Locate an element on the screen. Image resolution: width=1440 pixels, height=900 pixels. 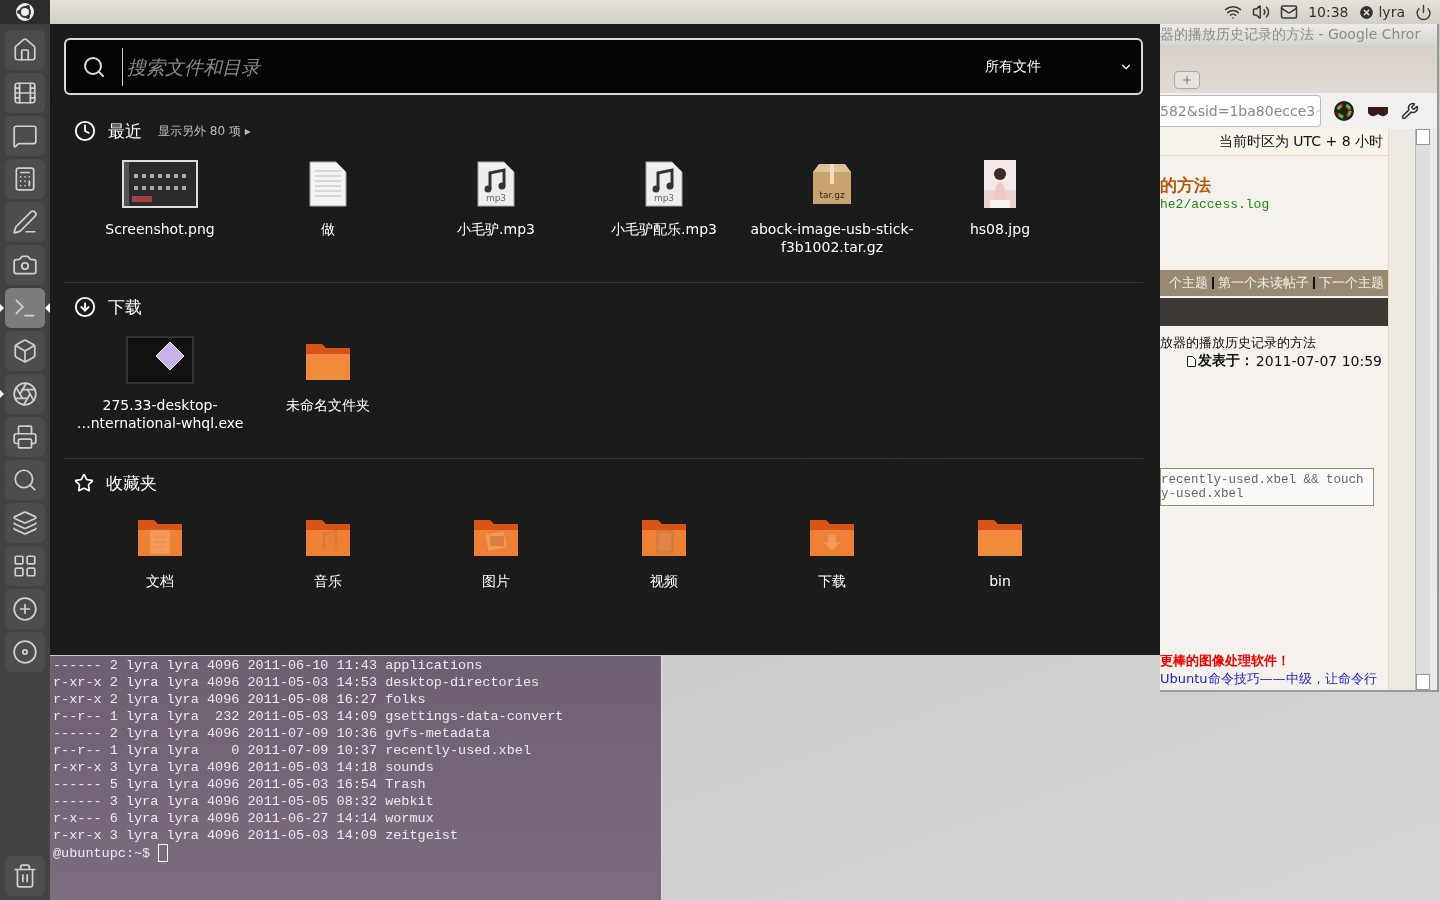
window-title: 器的播放历史记录的方法 - Google Chror is located at coordinates (1298, 34).